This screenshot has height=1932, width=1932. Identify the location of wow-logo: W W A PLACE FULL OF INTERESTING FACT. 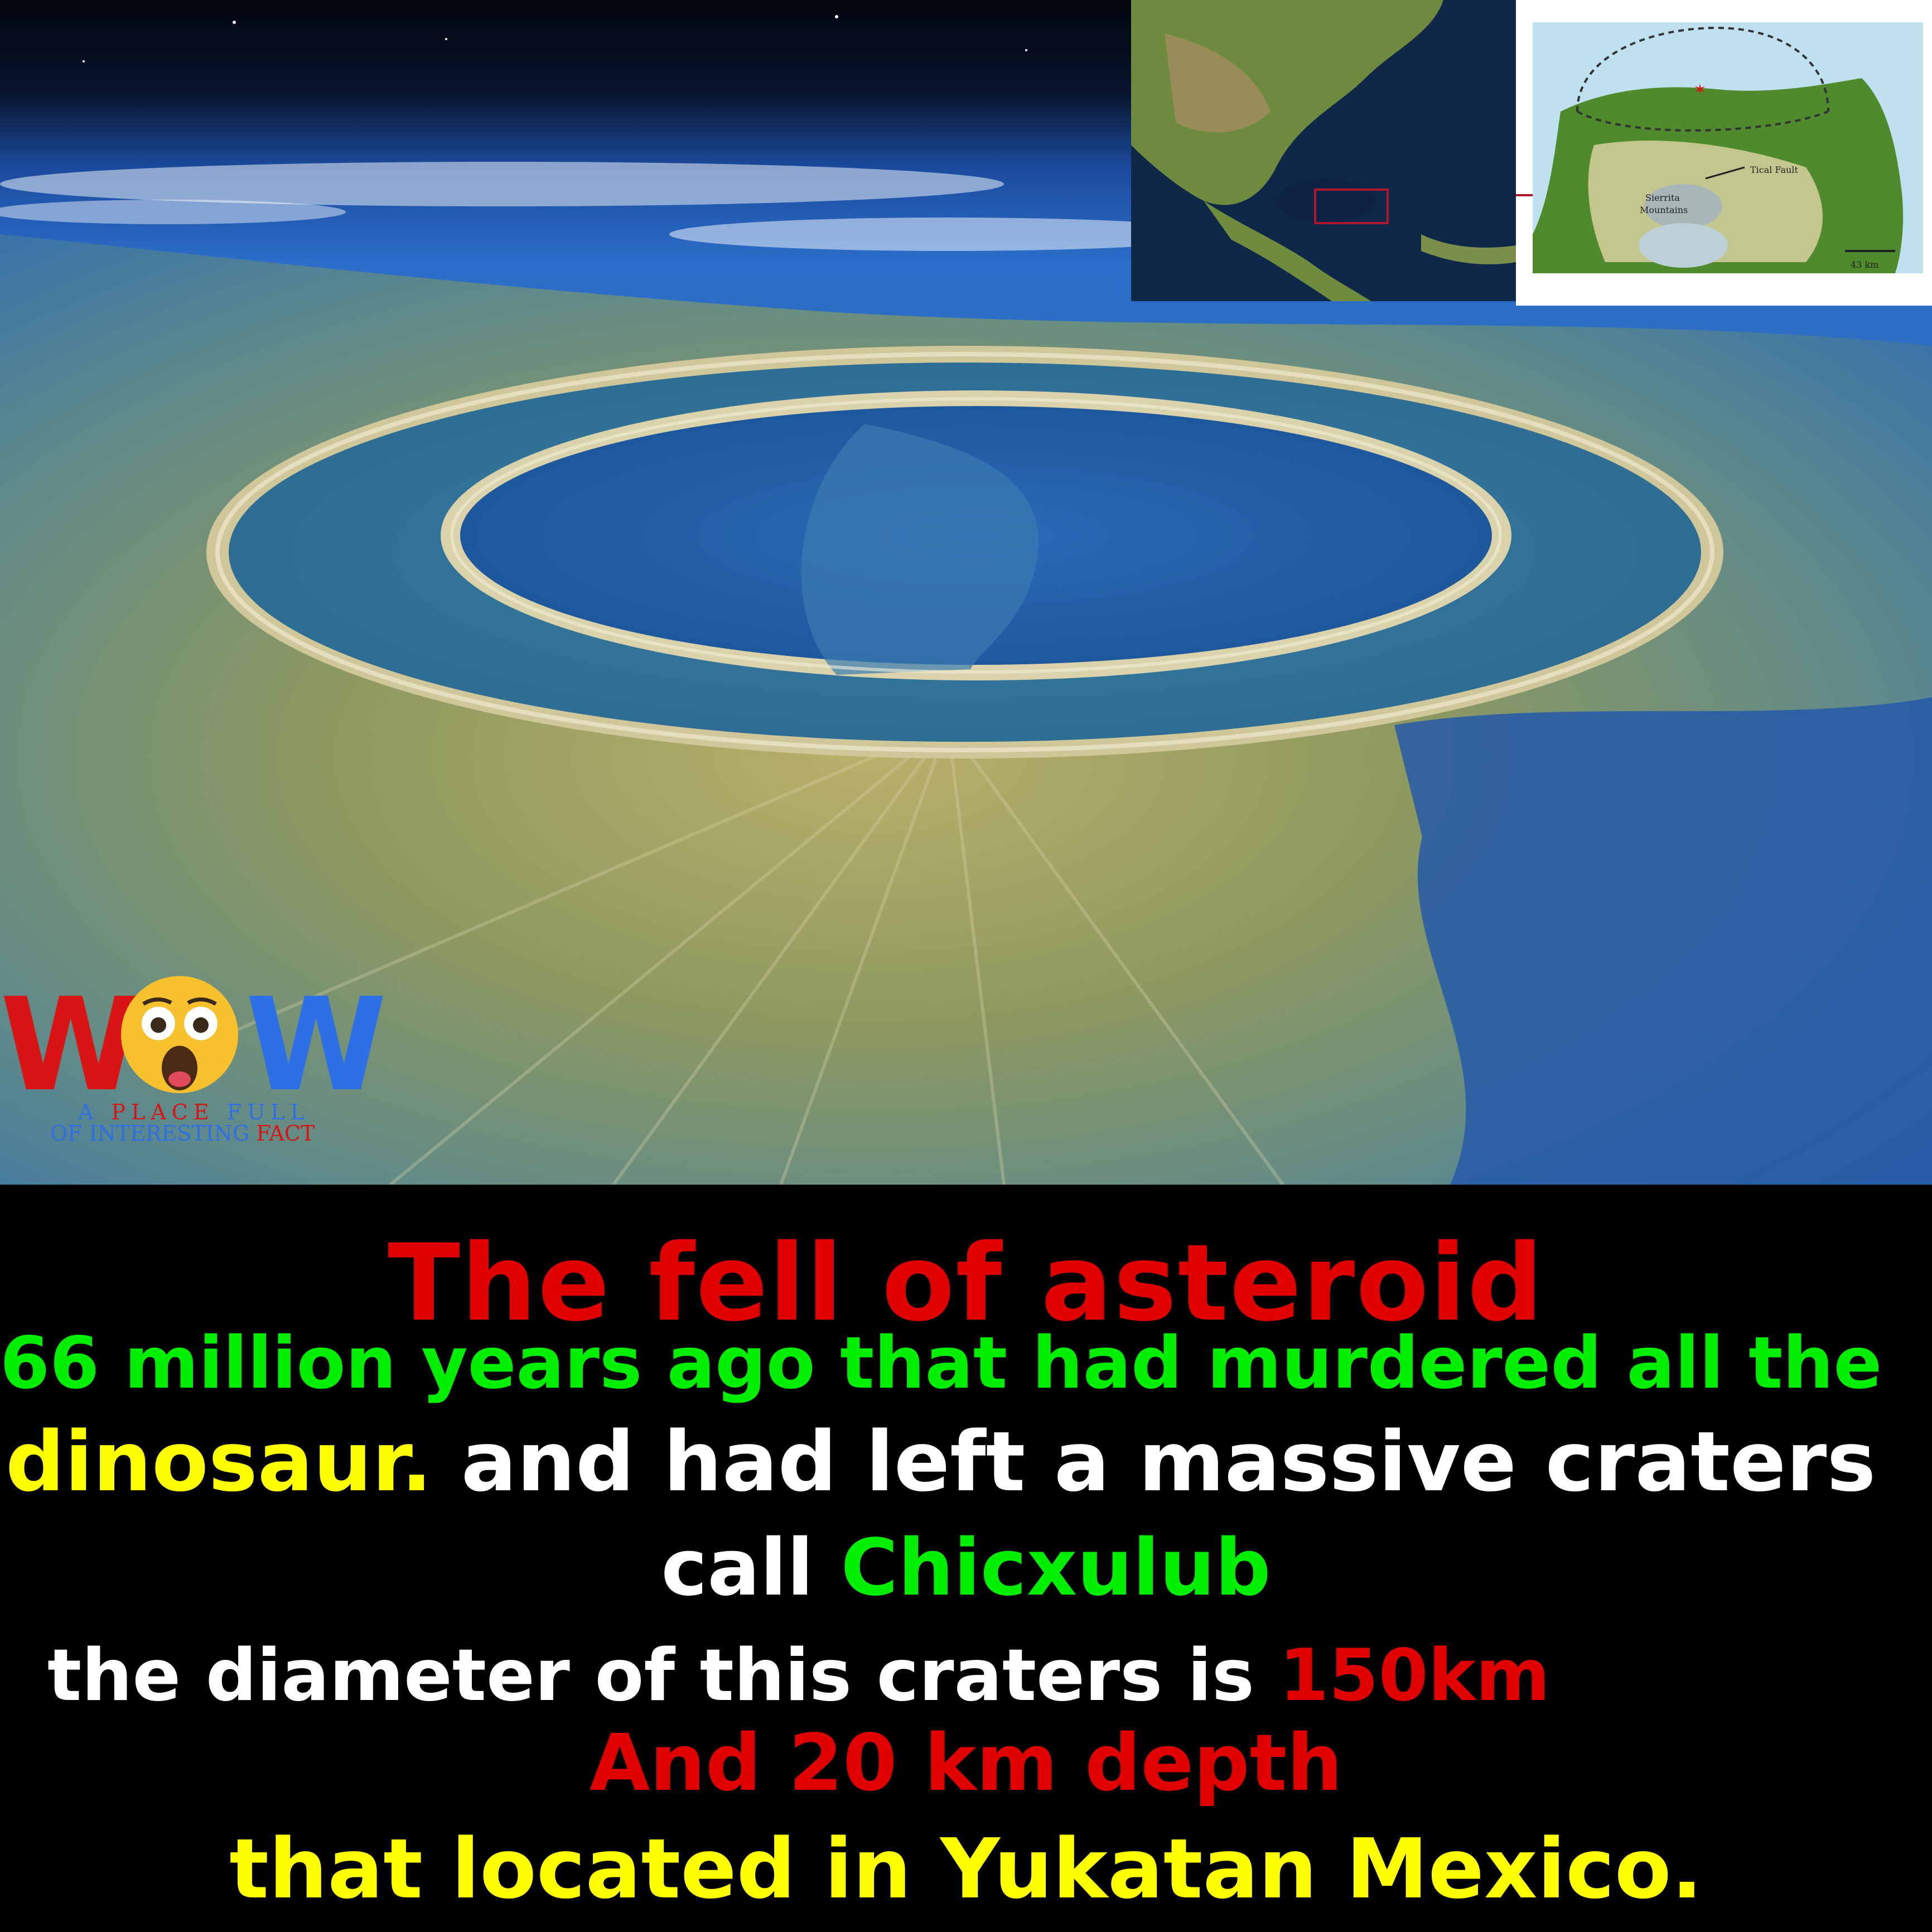
(193, 1062).